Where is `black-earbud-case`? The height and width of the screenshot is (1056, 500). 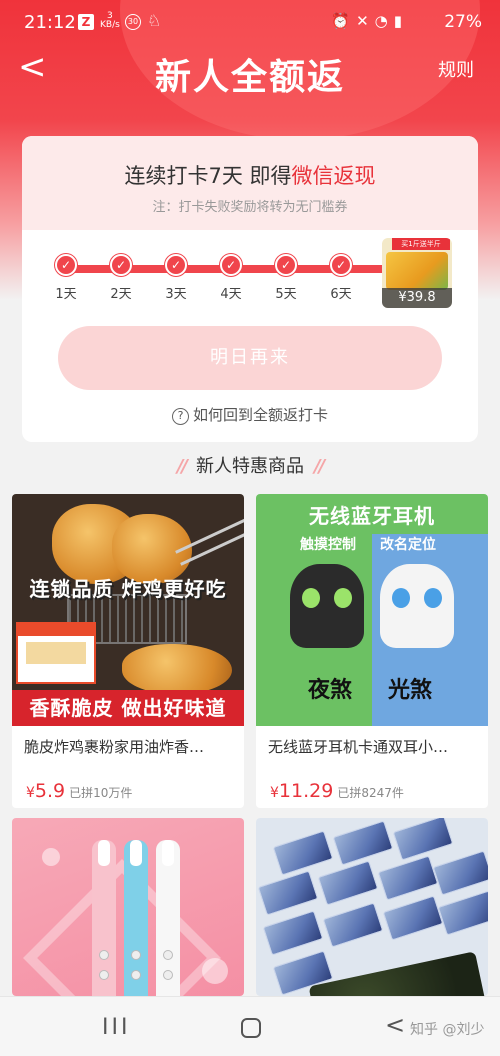 black-earbud-case is located at coordinates (327, 606).